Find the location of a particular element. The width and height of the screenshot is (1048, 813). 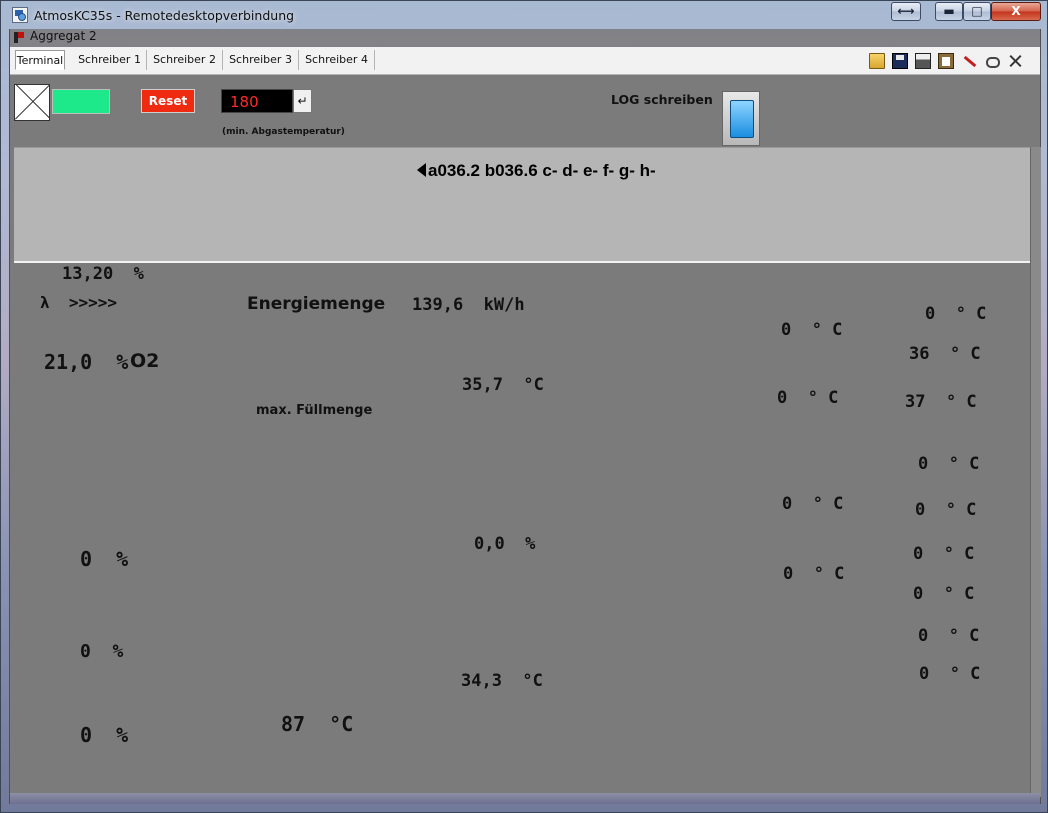

min-flue-temp-input: 180 is located at coordinates (257, 101).